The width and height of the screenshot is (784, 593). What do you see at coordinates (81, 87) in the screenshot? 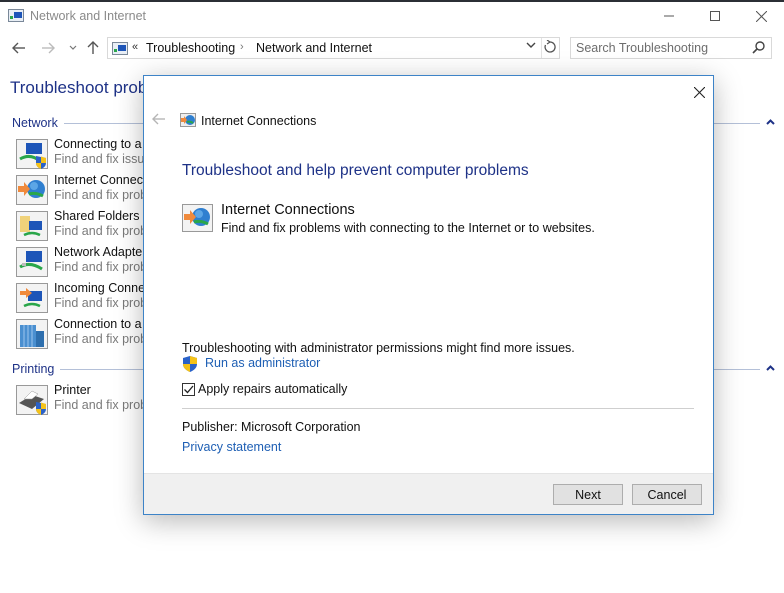
I see `page-title: Troubleshoot probl` at bounding box center [81, 87].